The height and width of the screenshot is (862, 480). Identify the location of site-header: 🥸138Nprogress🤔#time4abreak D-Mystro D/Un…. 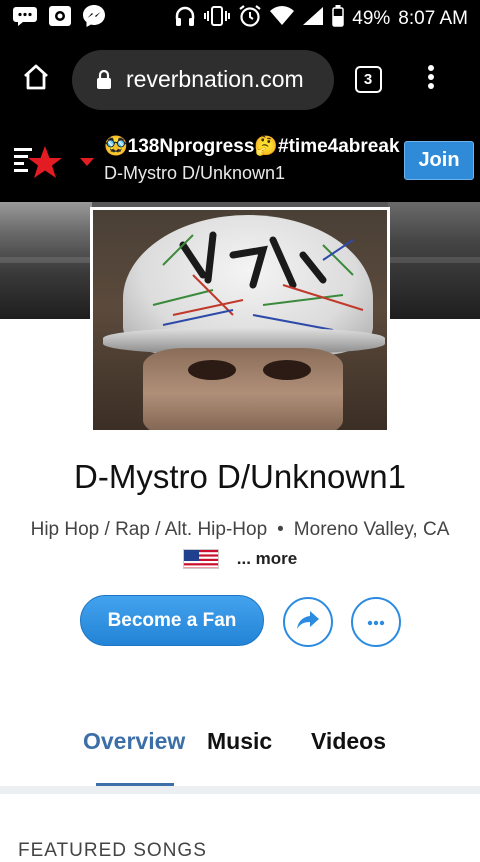
(240, 162).